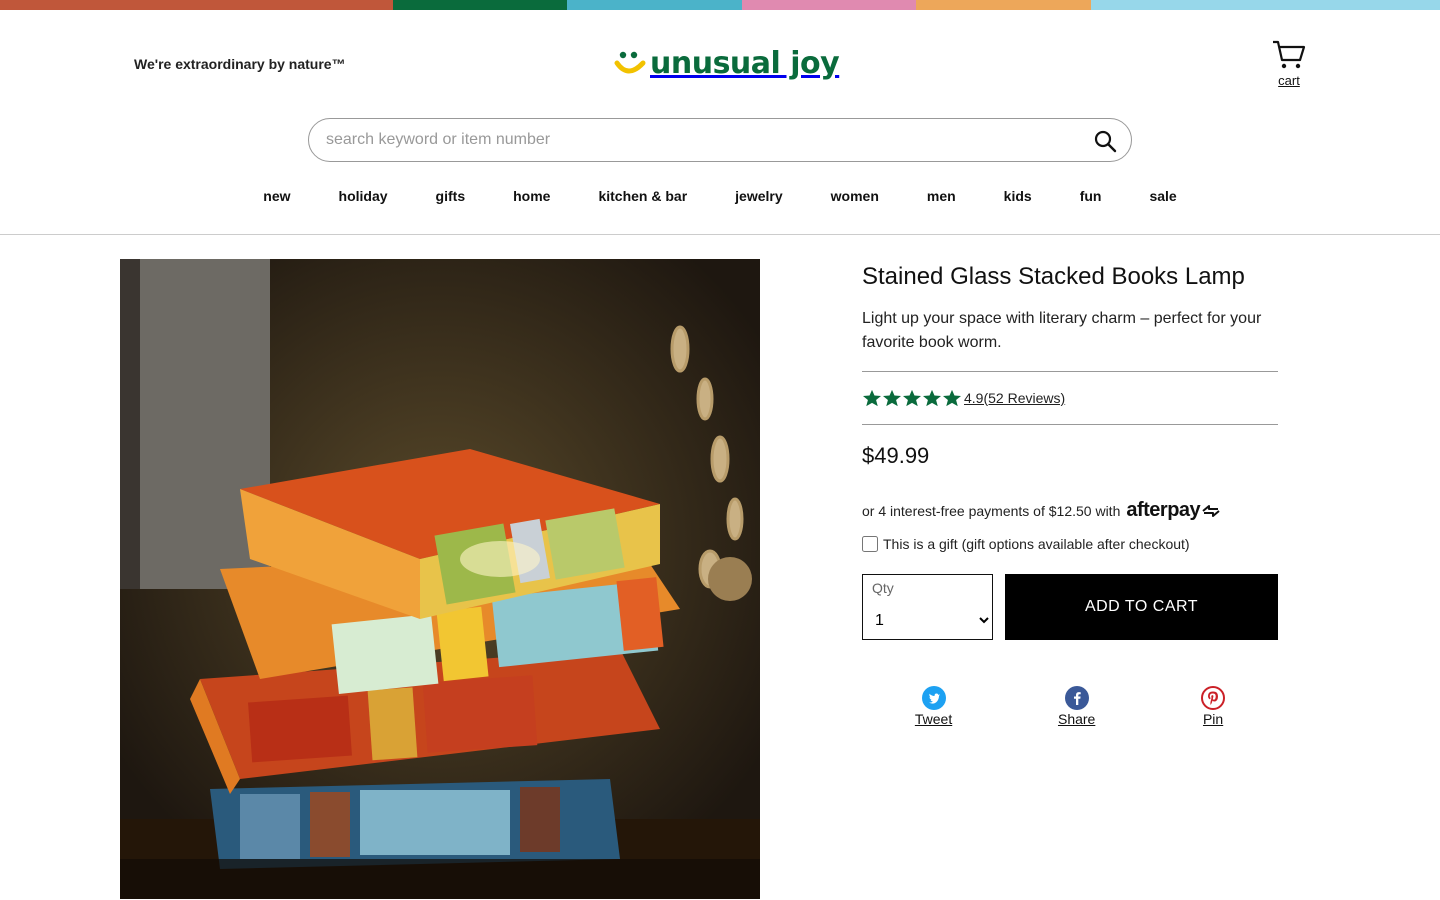 Image resolution: width=1440 pixels, height=900 pixels. I want to click on tweet-label: Tweet, so click(933, 719).